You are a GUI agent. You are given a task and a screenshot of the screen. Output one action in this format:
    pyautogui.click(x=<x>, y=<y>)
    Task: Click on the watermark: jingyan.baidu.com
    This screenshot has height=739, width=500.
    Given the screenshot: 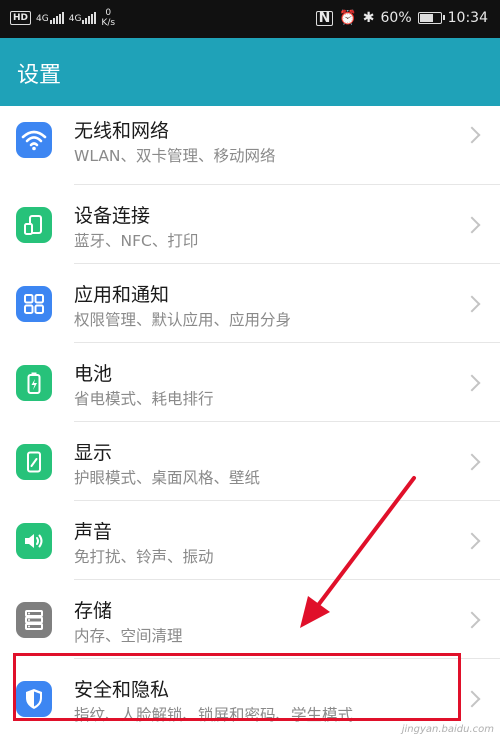 What is the action you would take?
    pyautogui.click(x=447, y=729)
    